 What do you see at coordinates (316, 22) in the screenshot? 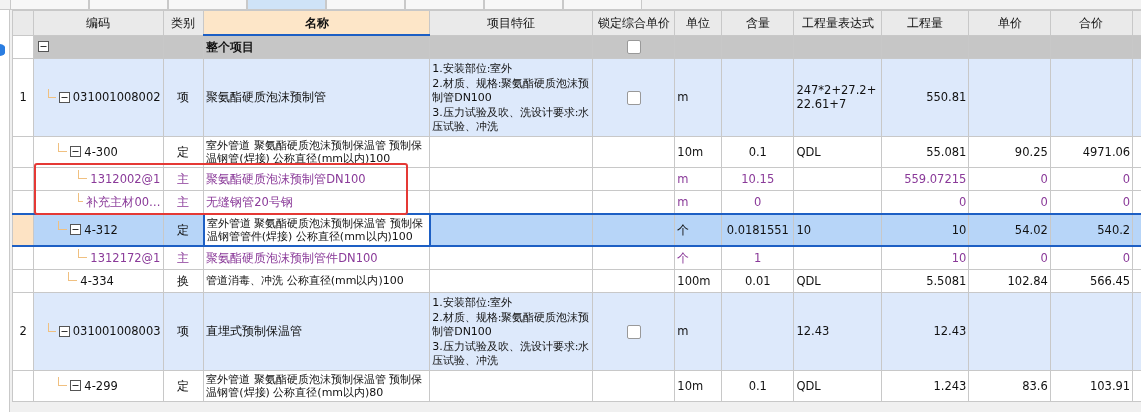
I see `column-header: 名称` at bounding box center [316, 22].